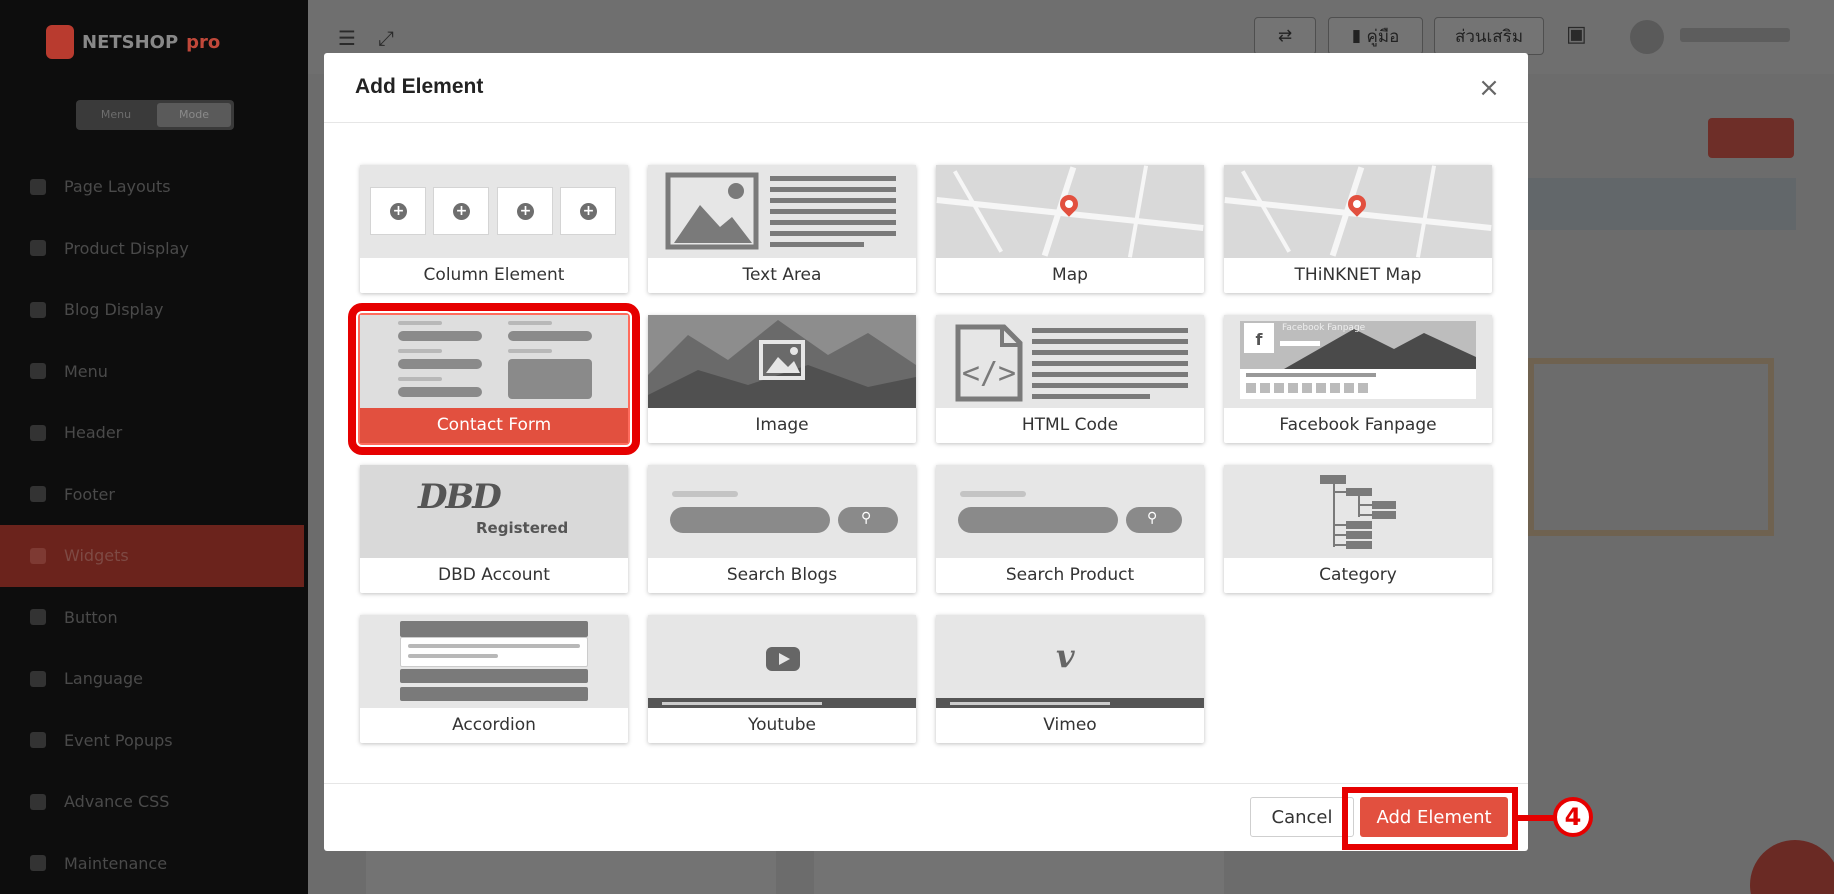 Image resolution: width=1834 pixels, height=894 pixels. I want to click on wrench-icon, so click(38, 863).